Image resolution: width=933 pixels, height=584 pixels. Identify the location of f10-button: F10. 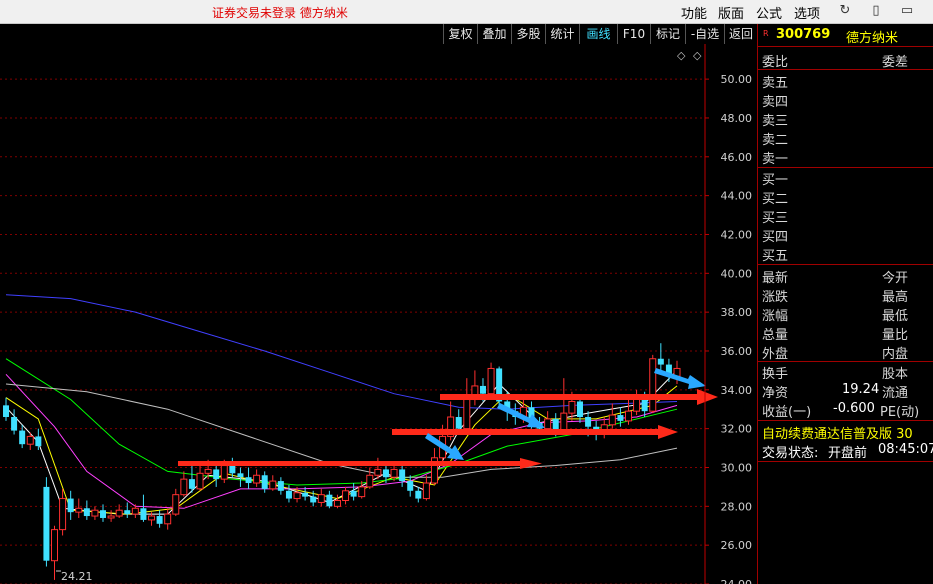
(633, 34).